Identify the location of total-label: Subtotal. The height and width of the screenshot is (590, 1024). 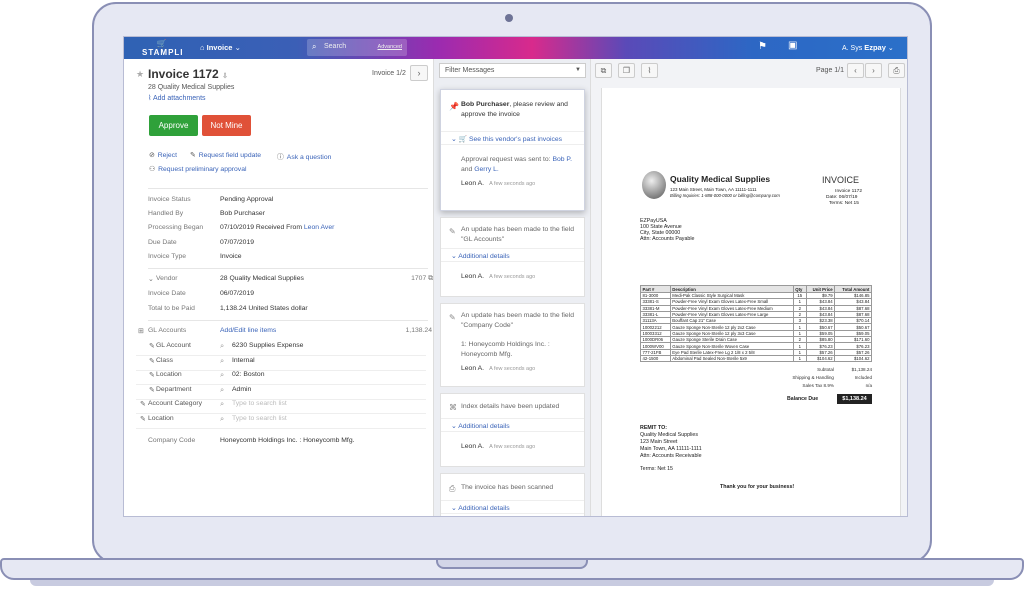
(825, 369).